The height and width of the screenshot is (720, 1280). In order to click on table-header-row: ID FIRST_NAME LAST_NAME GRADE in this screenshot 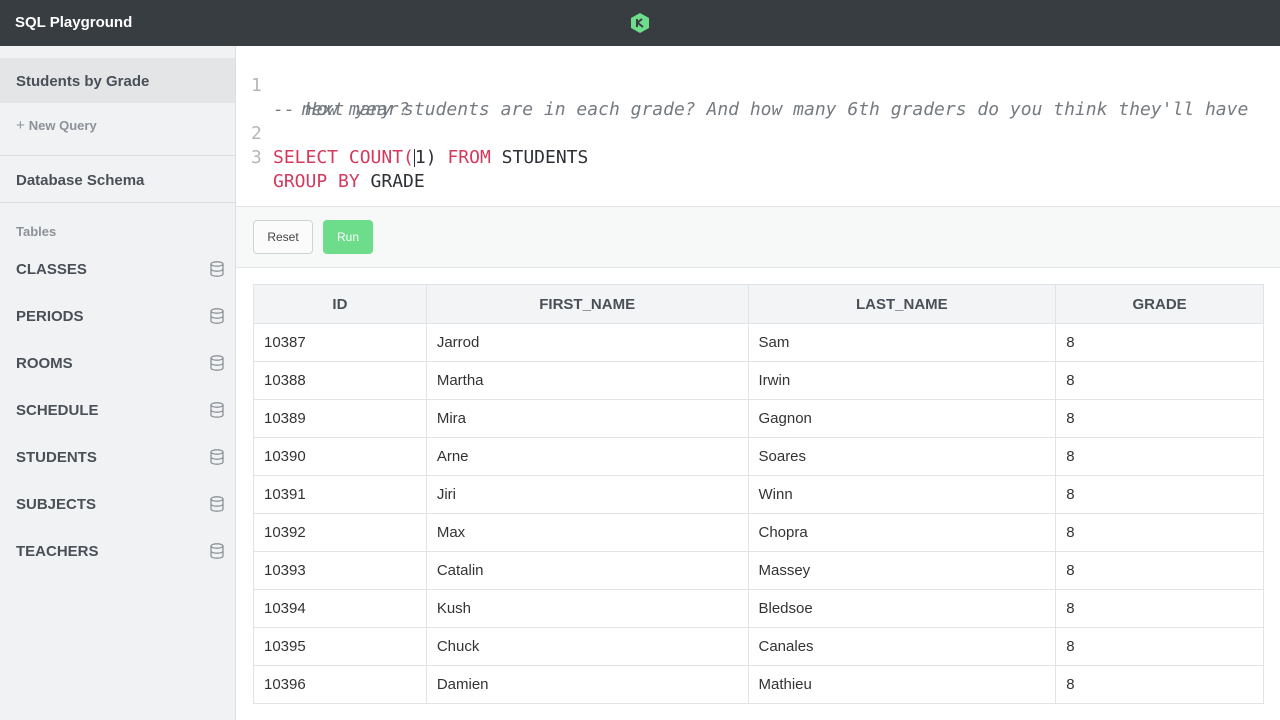, I will do `click(758, 304)`.